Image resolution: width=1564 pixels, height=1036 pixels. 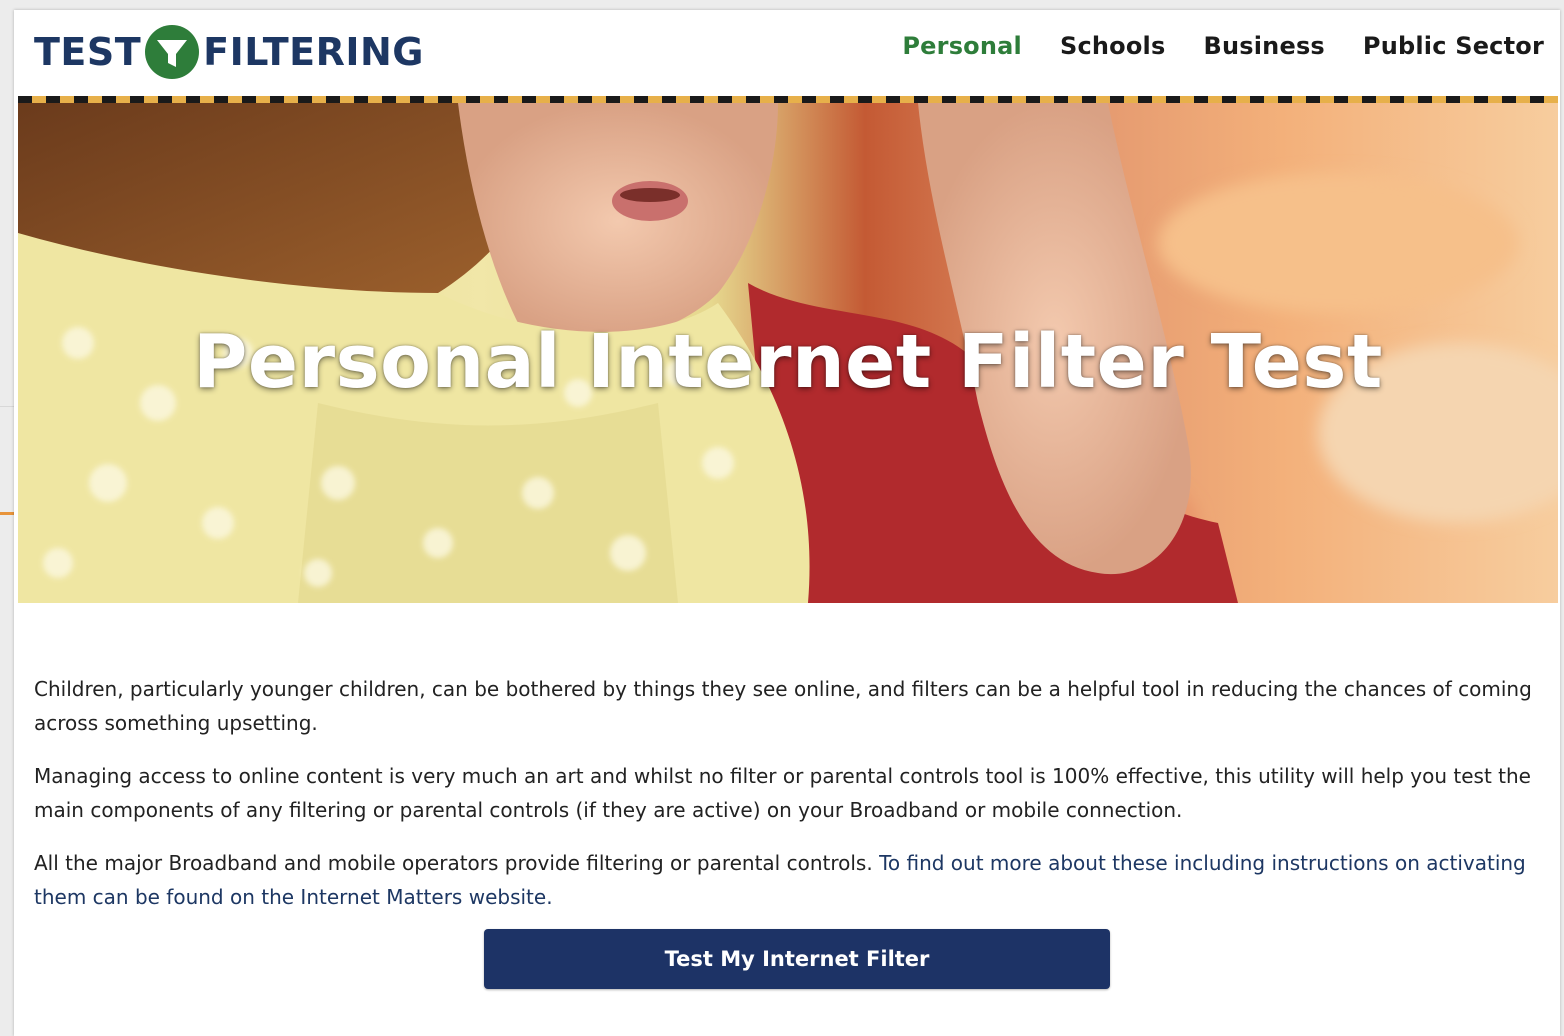 I want to click on nav-item-personal: Personal, so click(x=962, y=46).